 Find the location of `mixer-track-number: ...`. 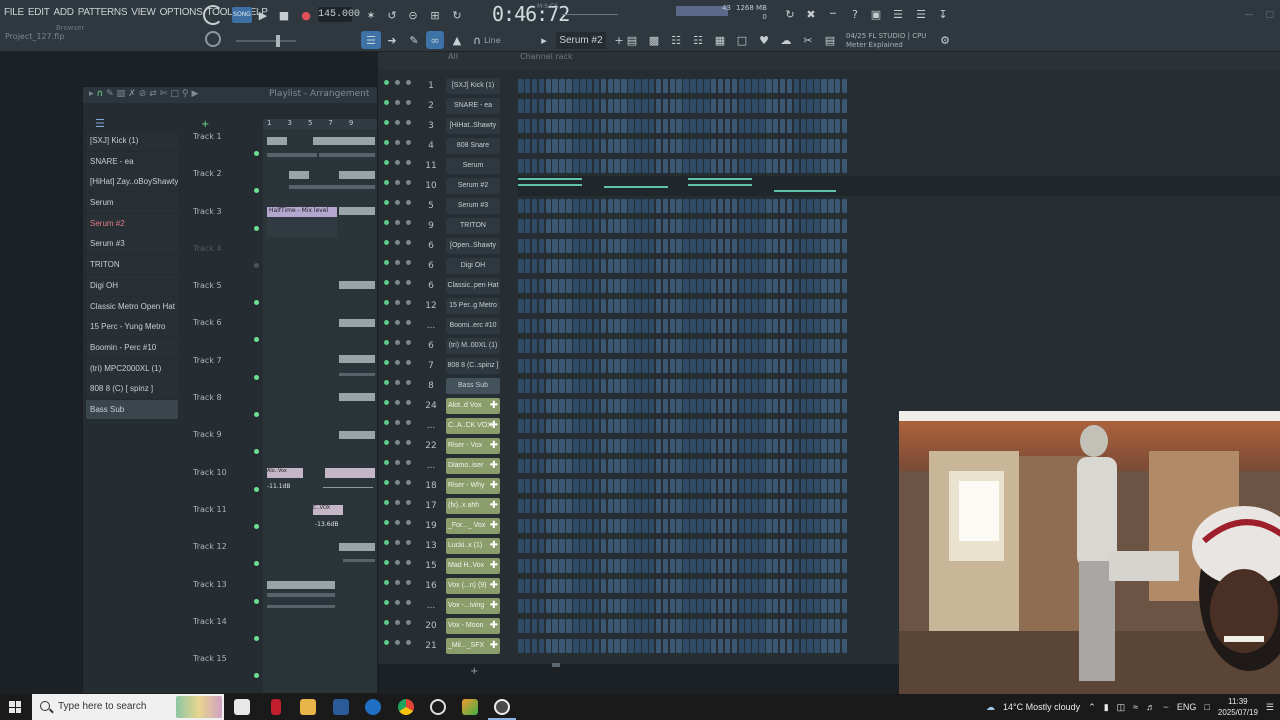

mixer-track-number: ... is located at coordinates (431, 326).